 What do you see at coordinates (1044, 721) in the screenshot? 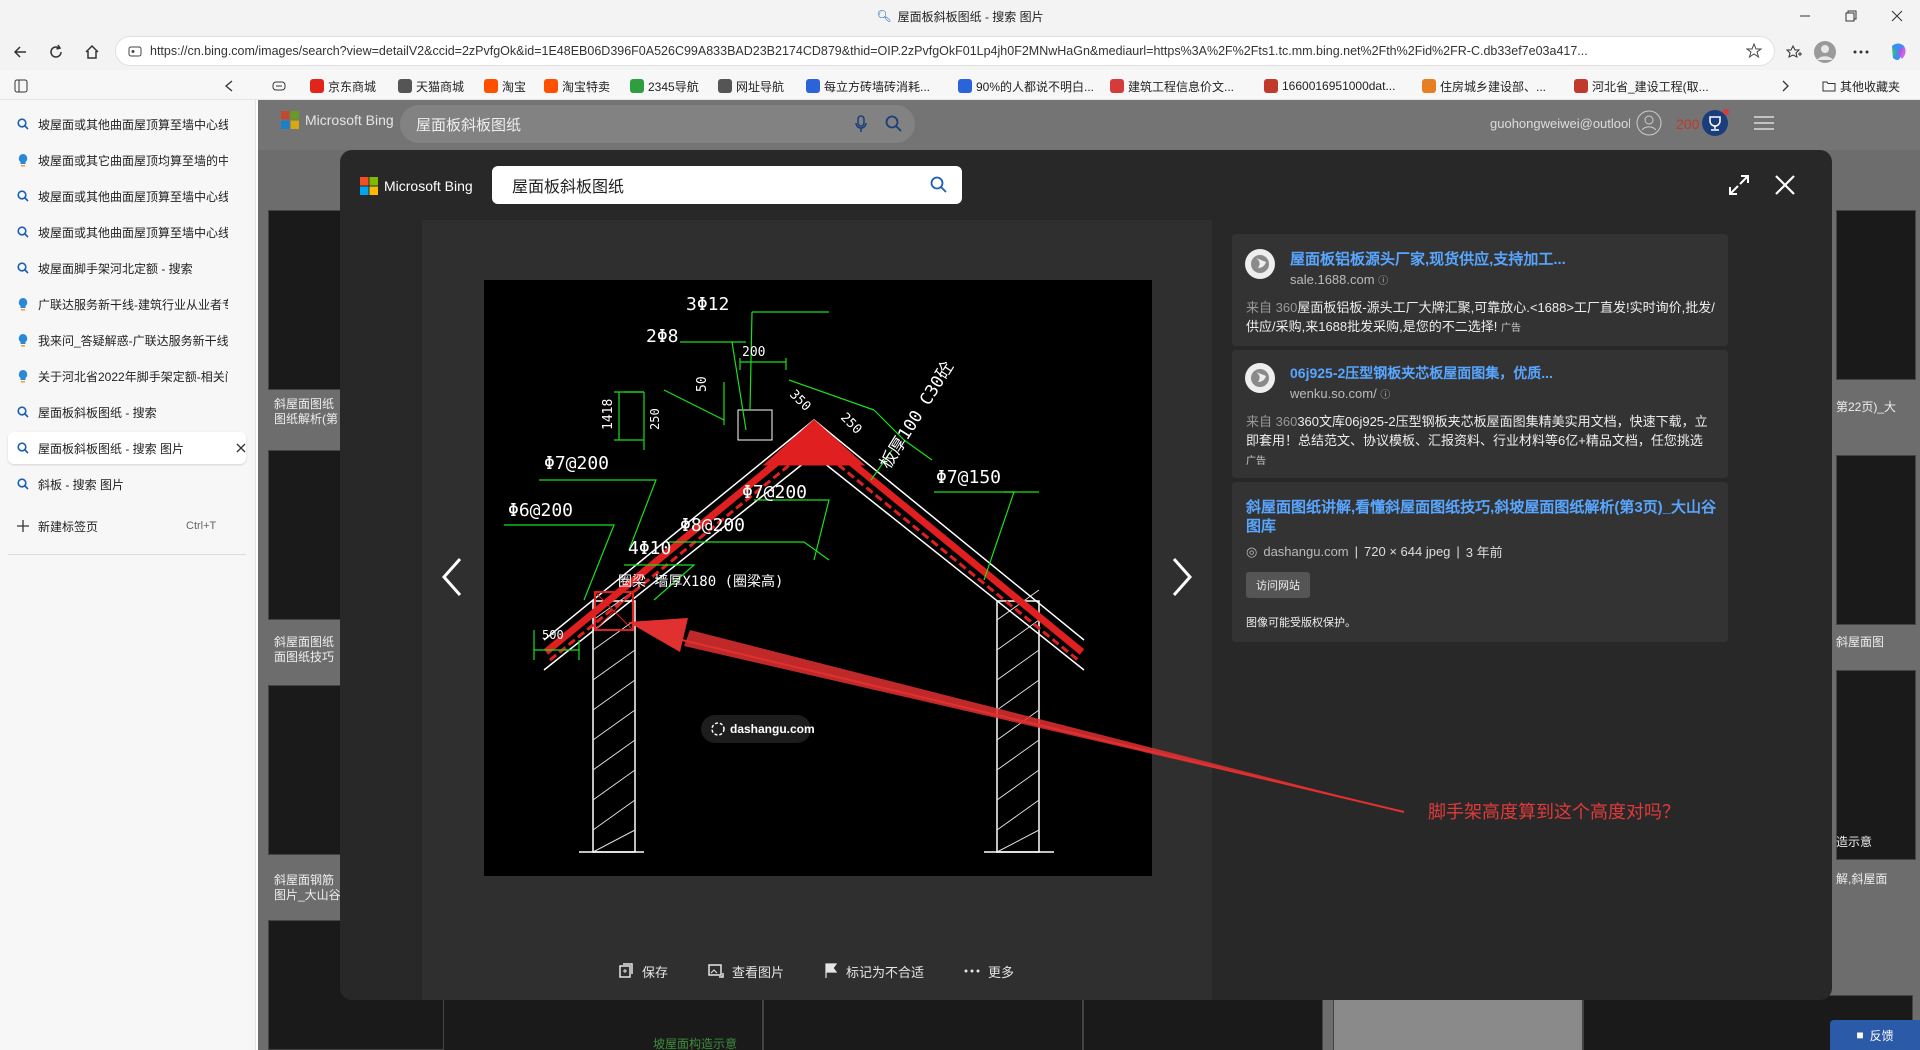
I see `annotation-arrow-wedge` at bounding box center [1044, 721].